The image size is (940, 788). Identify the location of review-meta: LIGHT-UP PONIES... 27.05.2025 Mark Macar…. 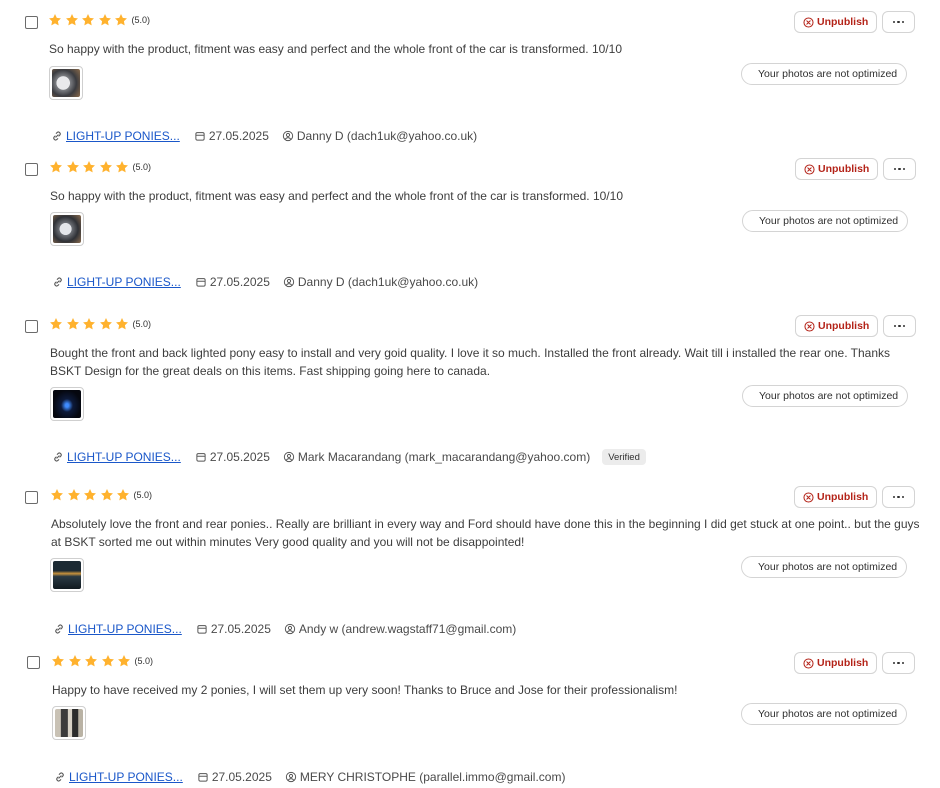
(349, 457).